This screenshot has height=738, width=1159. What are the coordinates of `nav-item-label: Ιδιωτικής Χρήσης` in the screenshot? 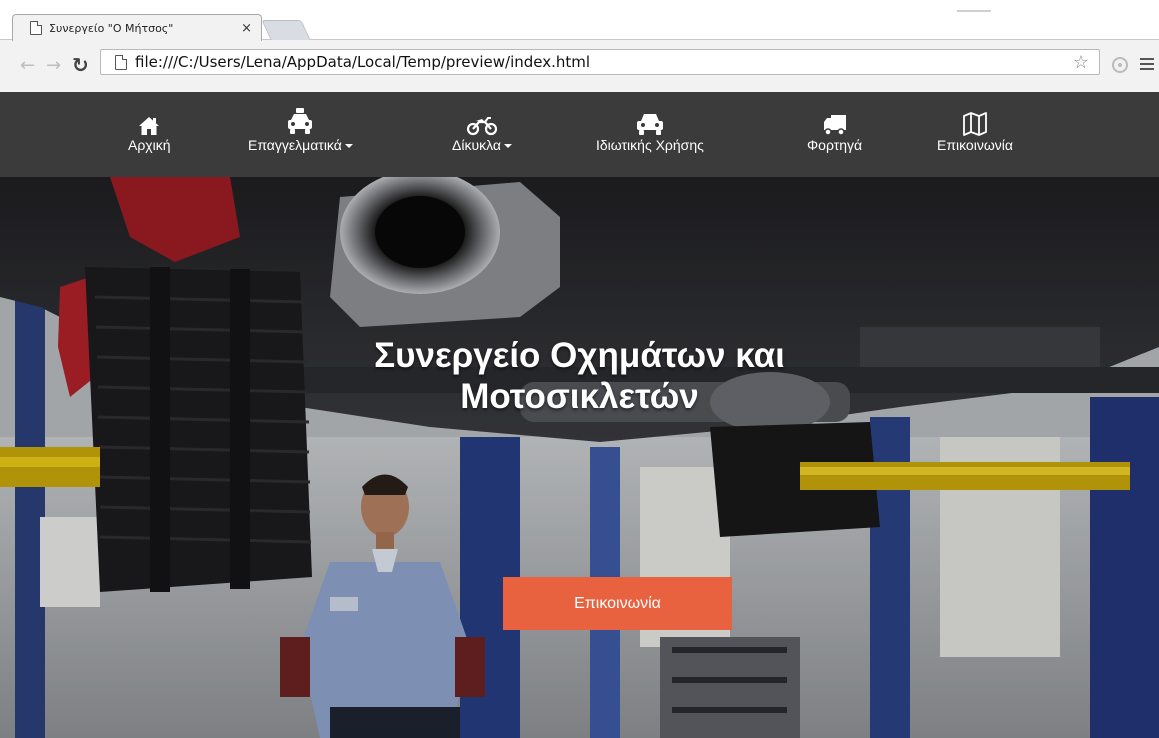 It's located at (650, 145).